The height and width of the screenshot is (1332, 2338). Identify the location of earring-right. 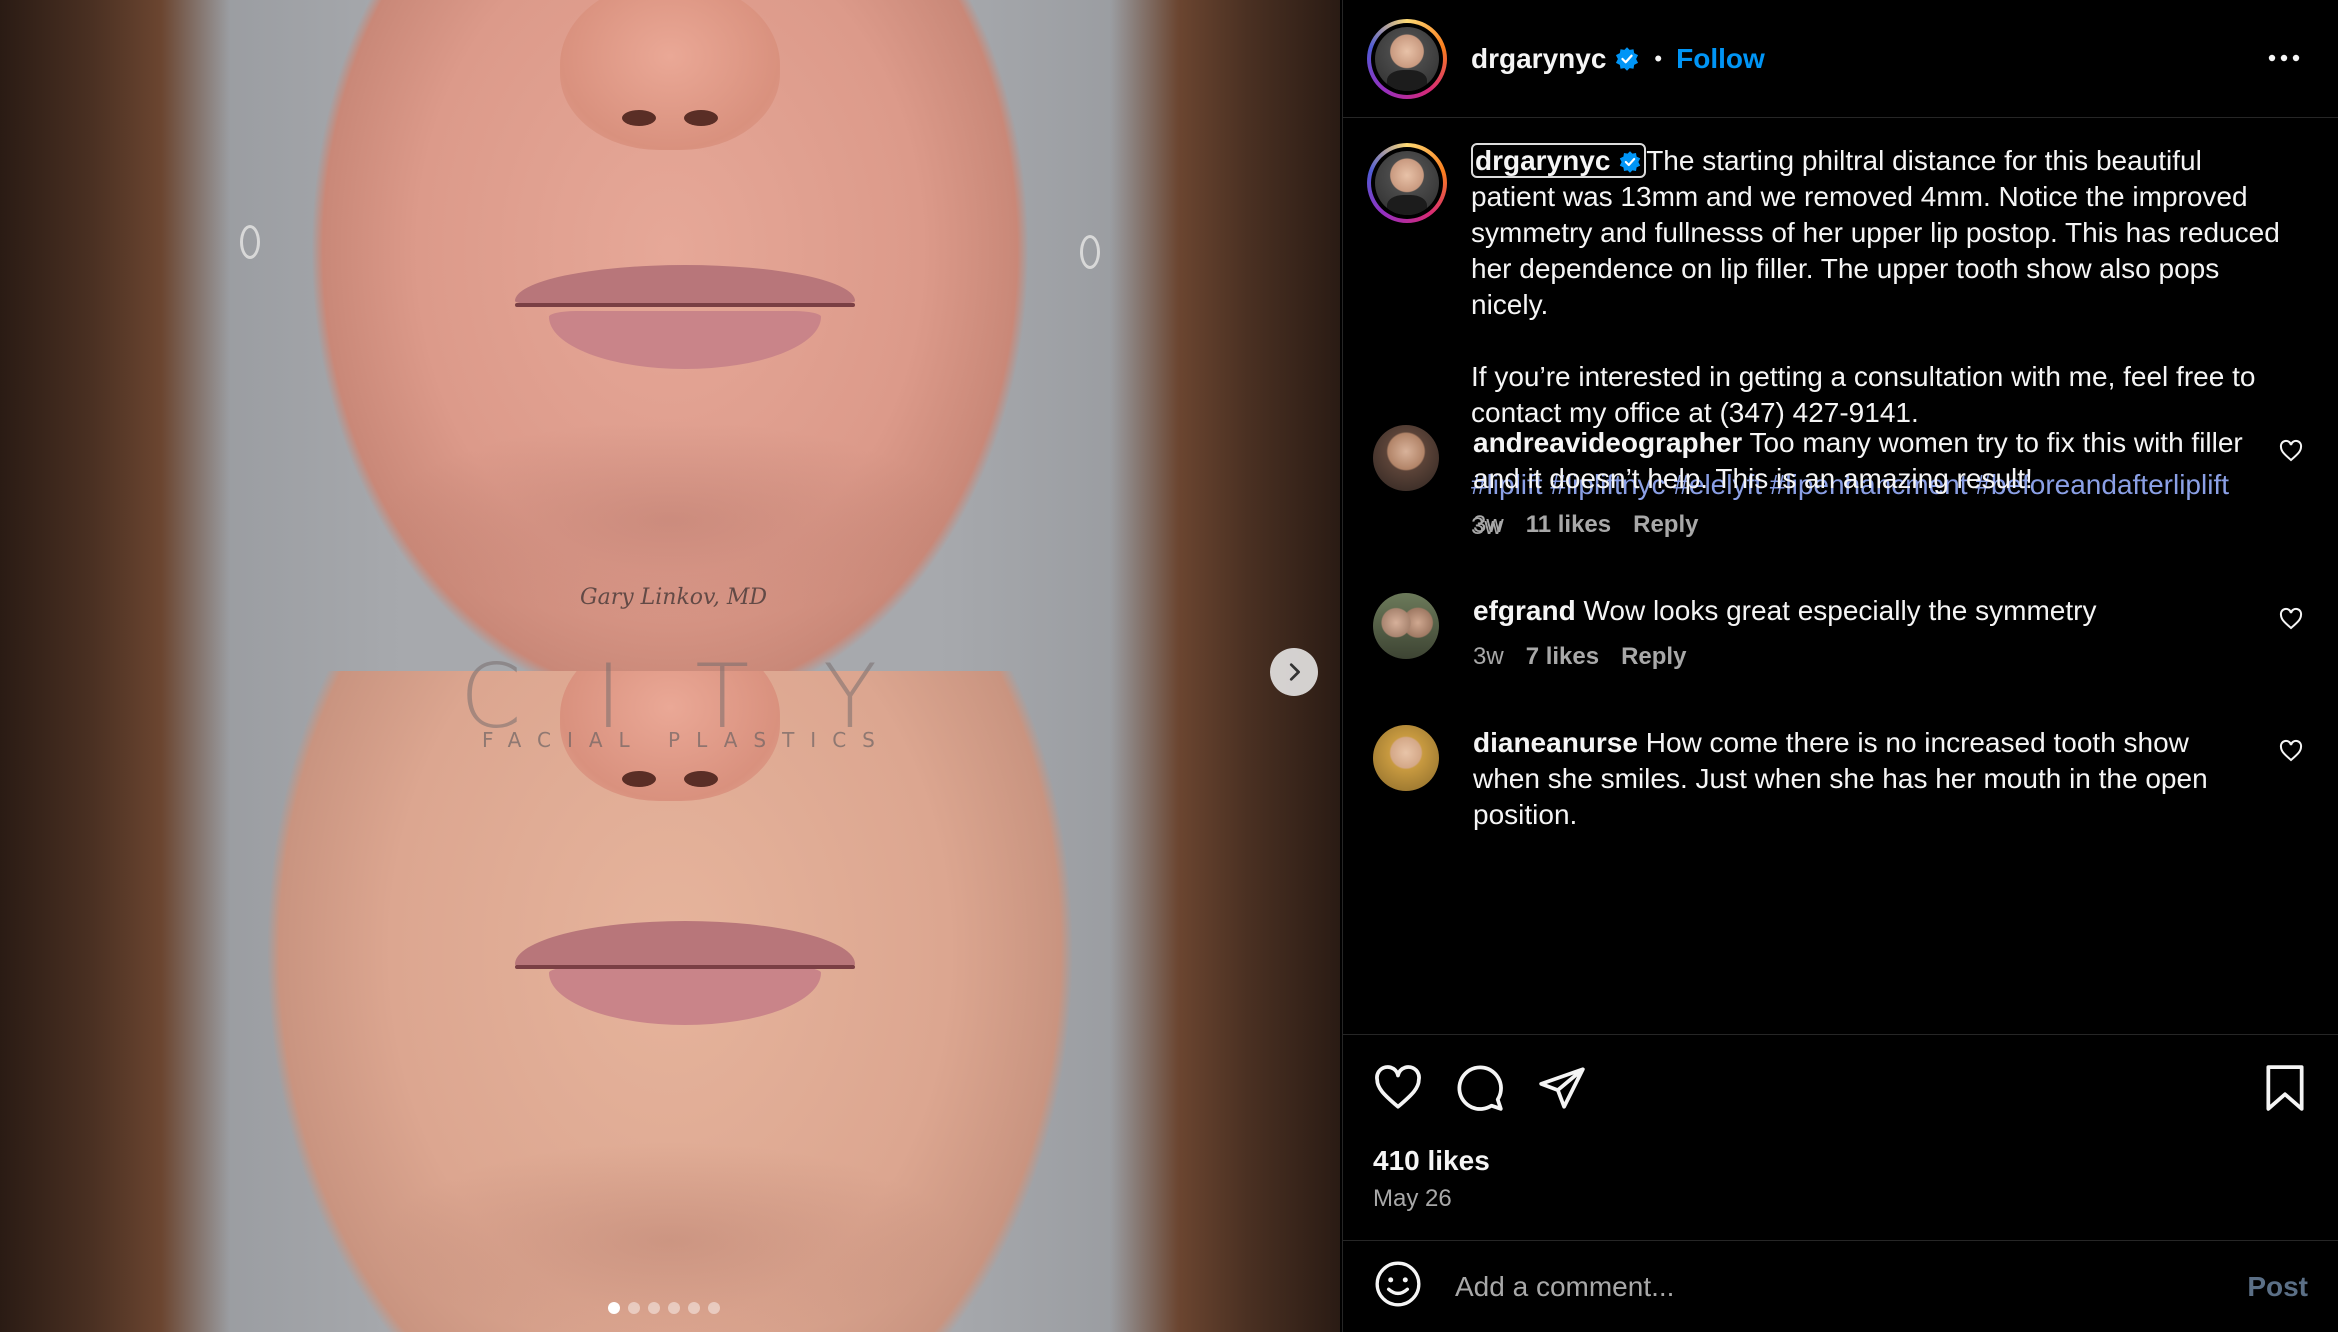
(1090, 252).